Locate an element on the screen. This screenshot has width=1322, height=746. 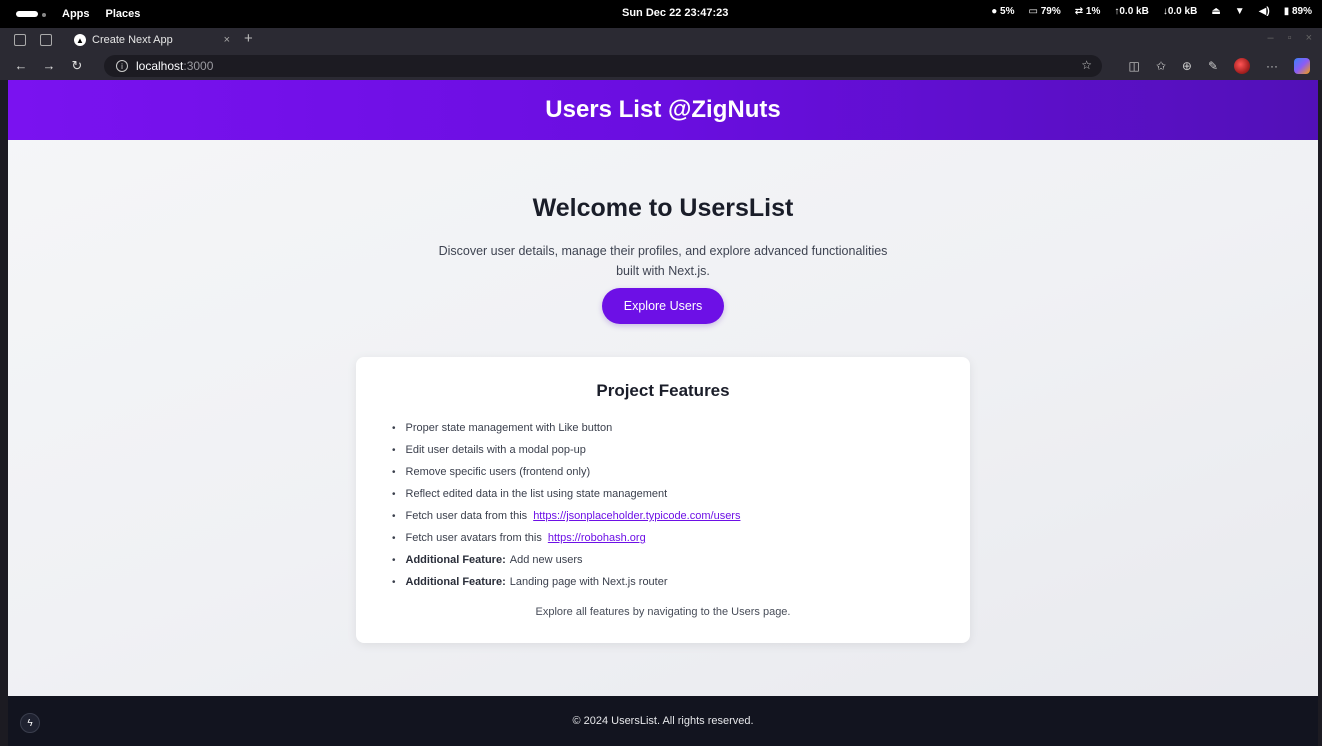
tab-title: Create Next App is located at coordinates (132, 40).